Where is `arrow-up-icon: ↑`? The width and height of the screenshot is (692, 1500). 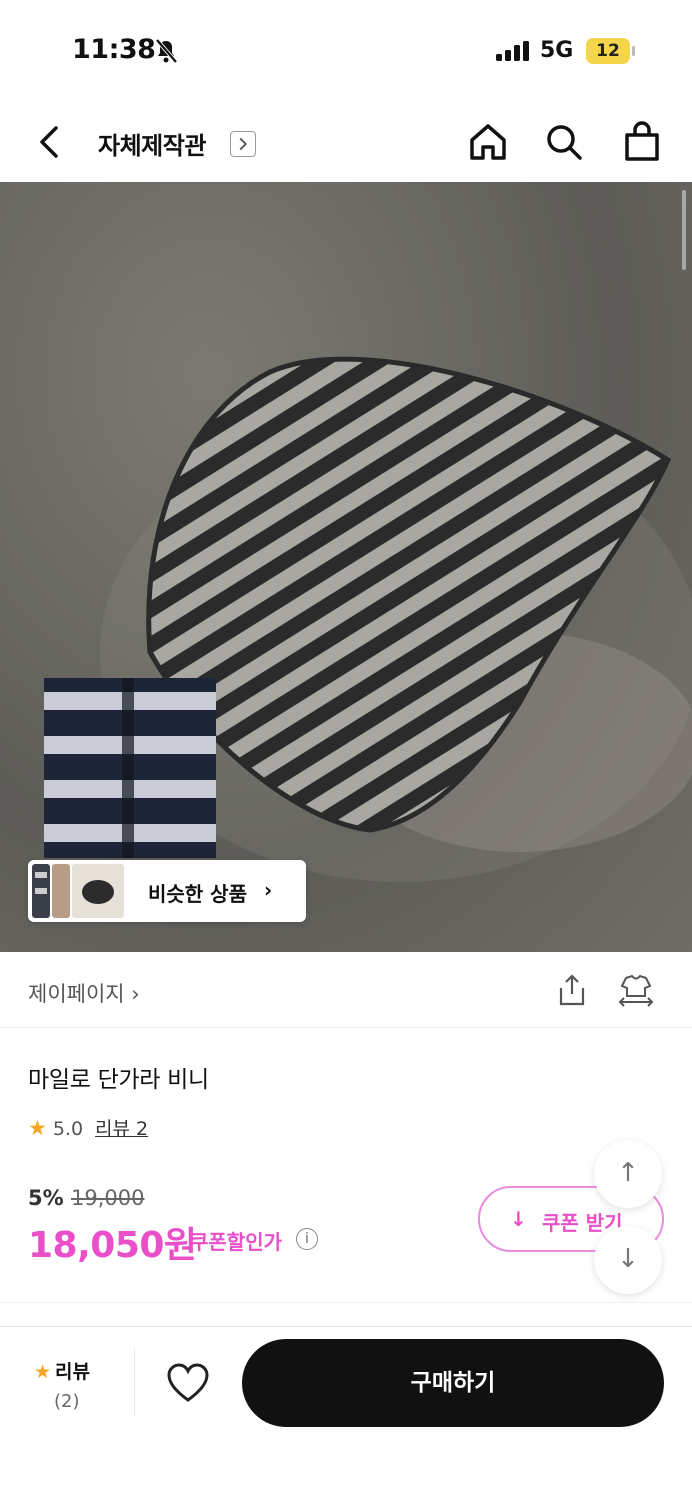 arrow-up-icon: ↑ is located at coordinates (628, 1173).